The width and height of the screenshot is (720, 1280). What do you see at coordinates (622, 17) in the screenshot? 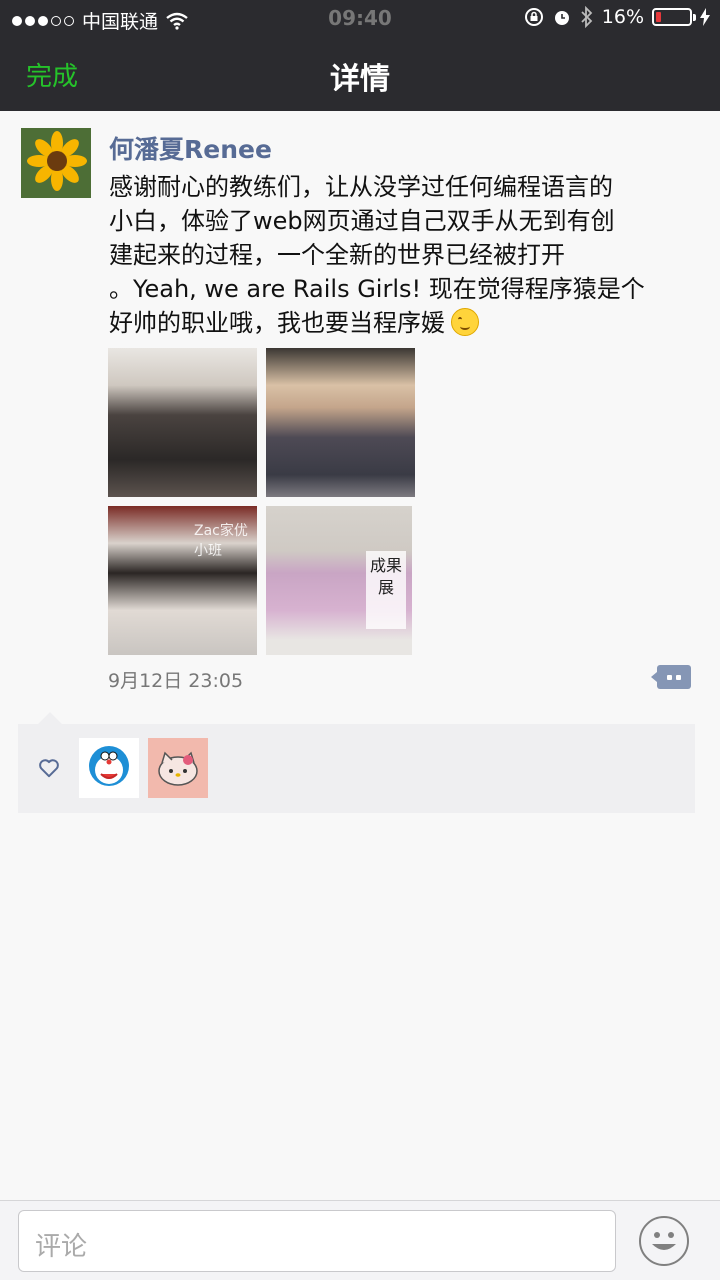
I see `battery-percent: 16%` at bounding box center [622, 17].